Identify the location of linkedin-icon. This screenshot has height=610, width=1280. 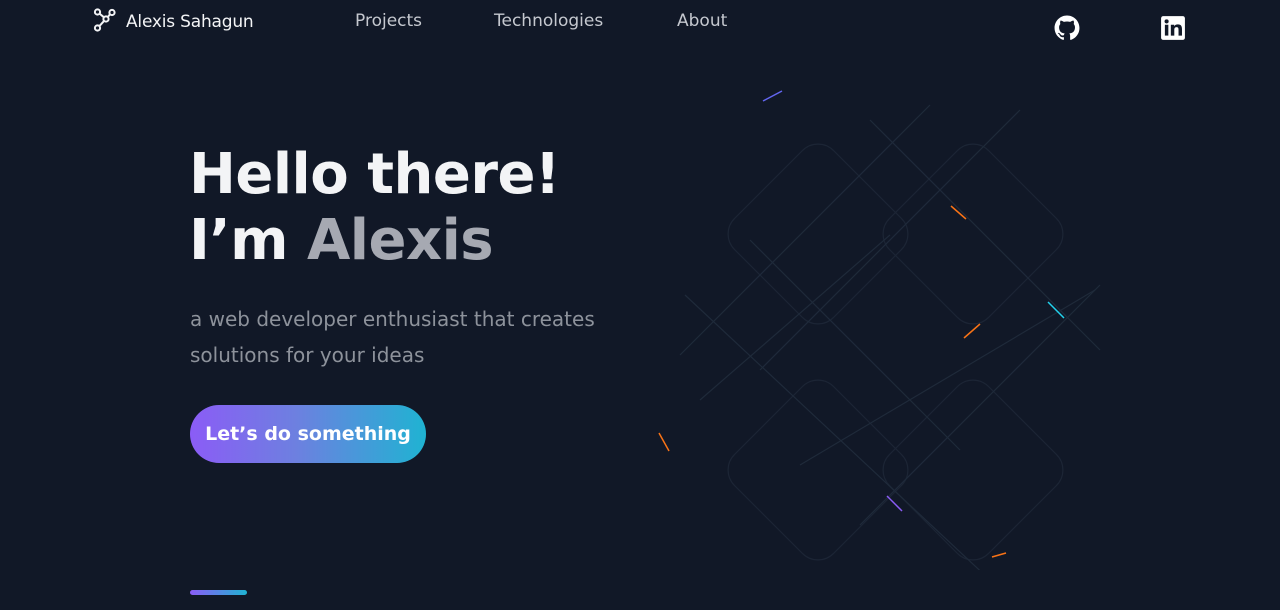
(1173, 30).